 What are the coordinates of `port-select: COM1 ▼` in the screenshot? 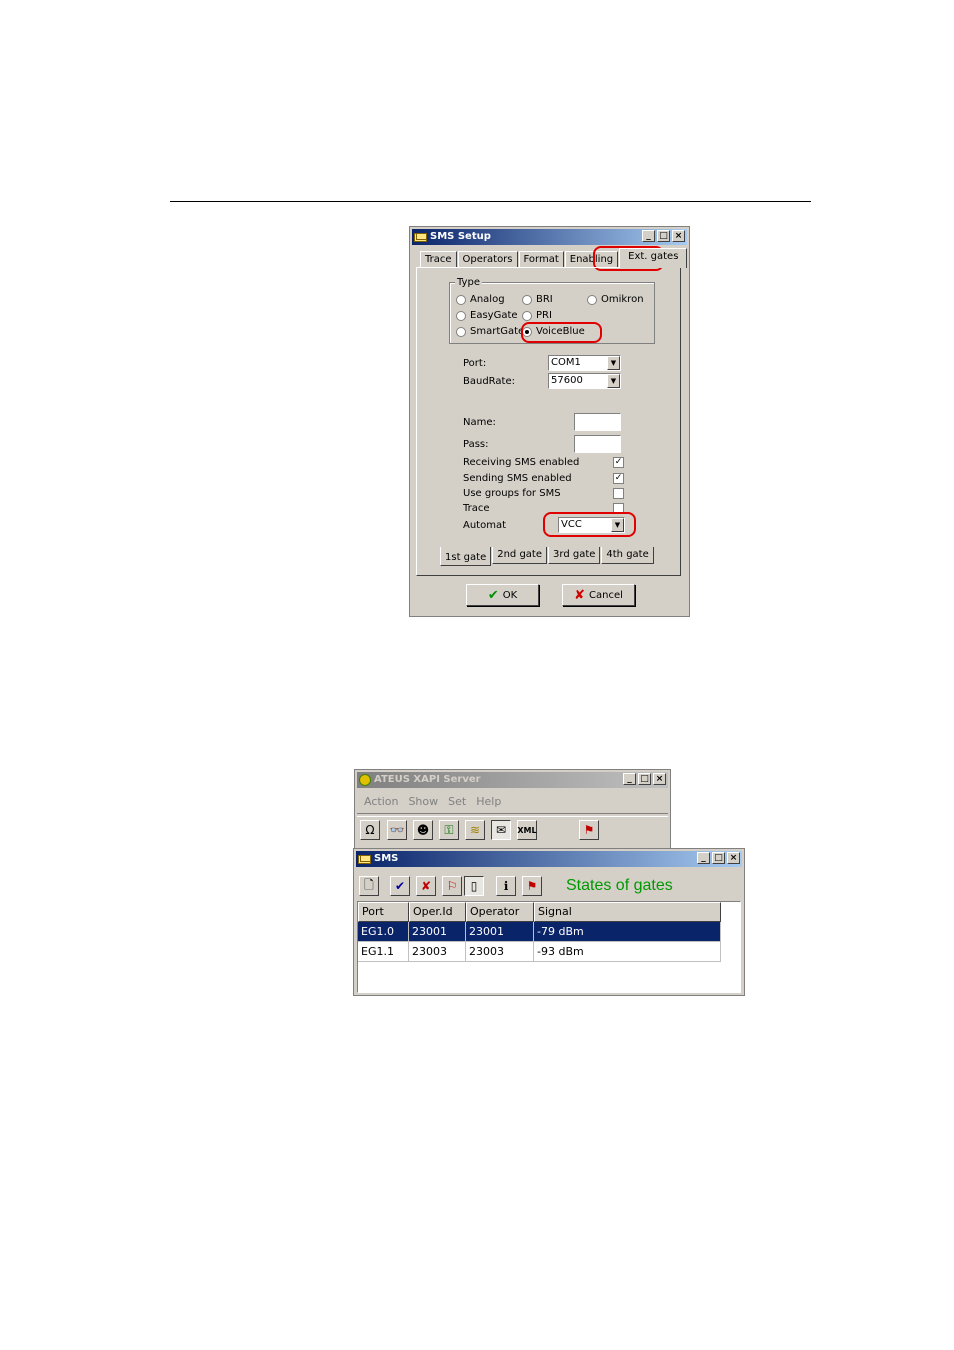 It's located at (584, 363).